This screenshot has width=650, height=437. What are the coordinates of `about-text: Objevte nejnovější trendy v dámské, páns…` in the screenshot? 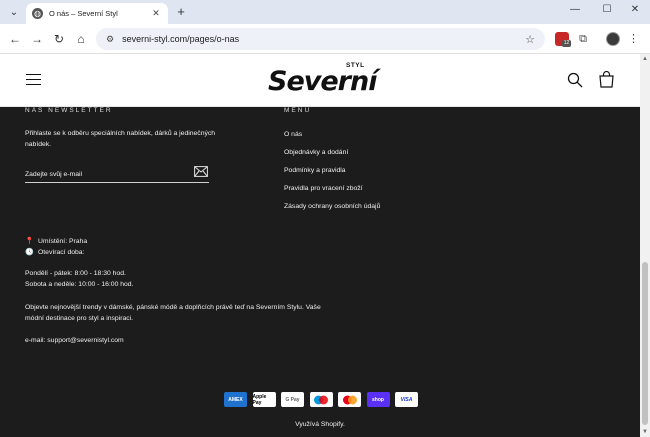 It's located at (190, 313).